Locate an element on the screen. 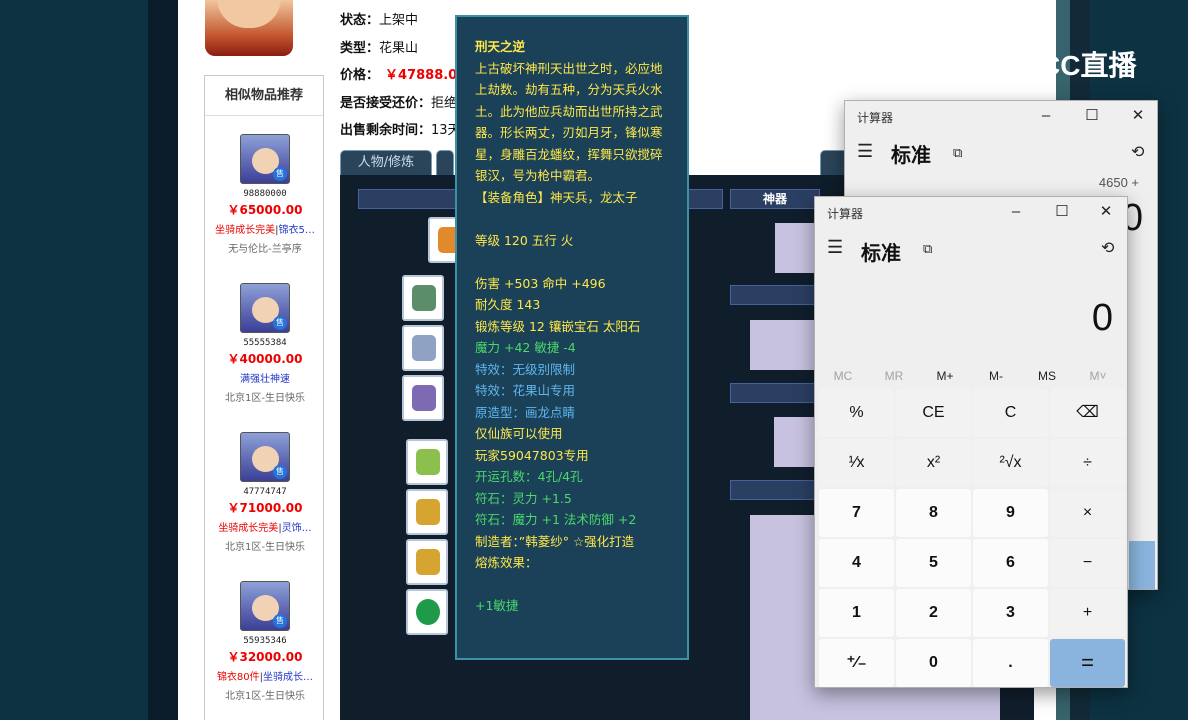 This screenshot has height=720, width=1188. multiply-button: × is located at coordinates (1087, 513).